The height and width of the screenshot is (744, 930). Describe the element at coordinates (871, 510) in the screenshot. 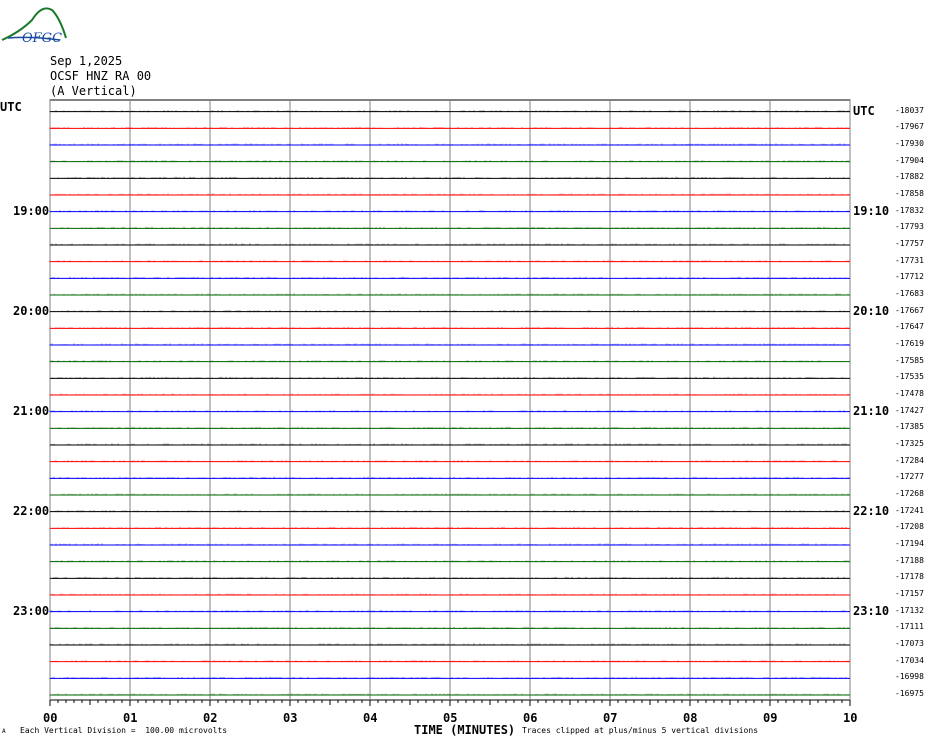

I see `hour-label-right: 22:10` at that location.